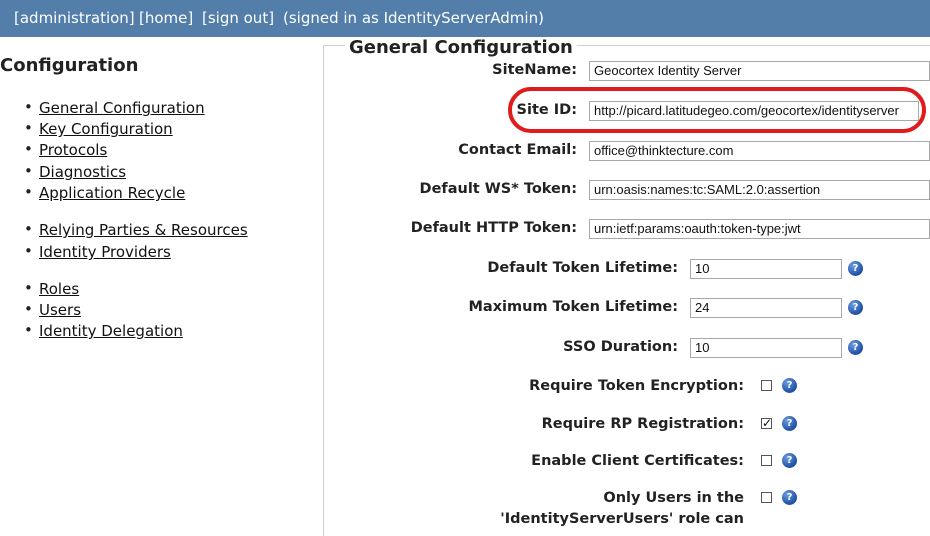 Image resolution: width=930 pixels, height=536 pixels. What do you see at coordinates (759, 190) in the screenshot?
I see `default-ws-token-select: urn:oasis:names:tc:SAML:2.0:assertion` at bounding box center [759, 190].